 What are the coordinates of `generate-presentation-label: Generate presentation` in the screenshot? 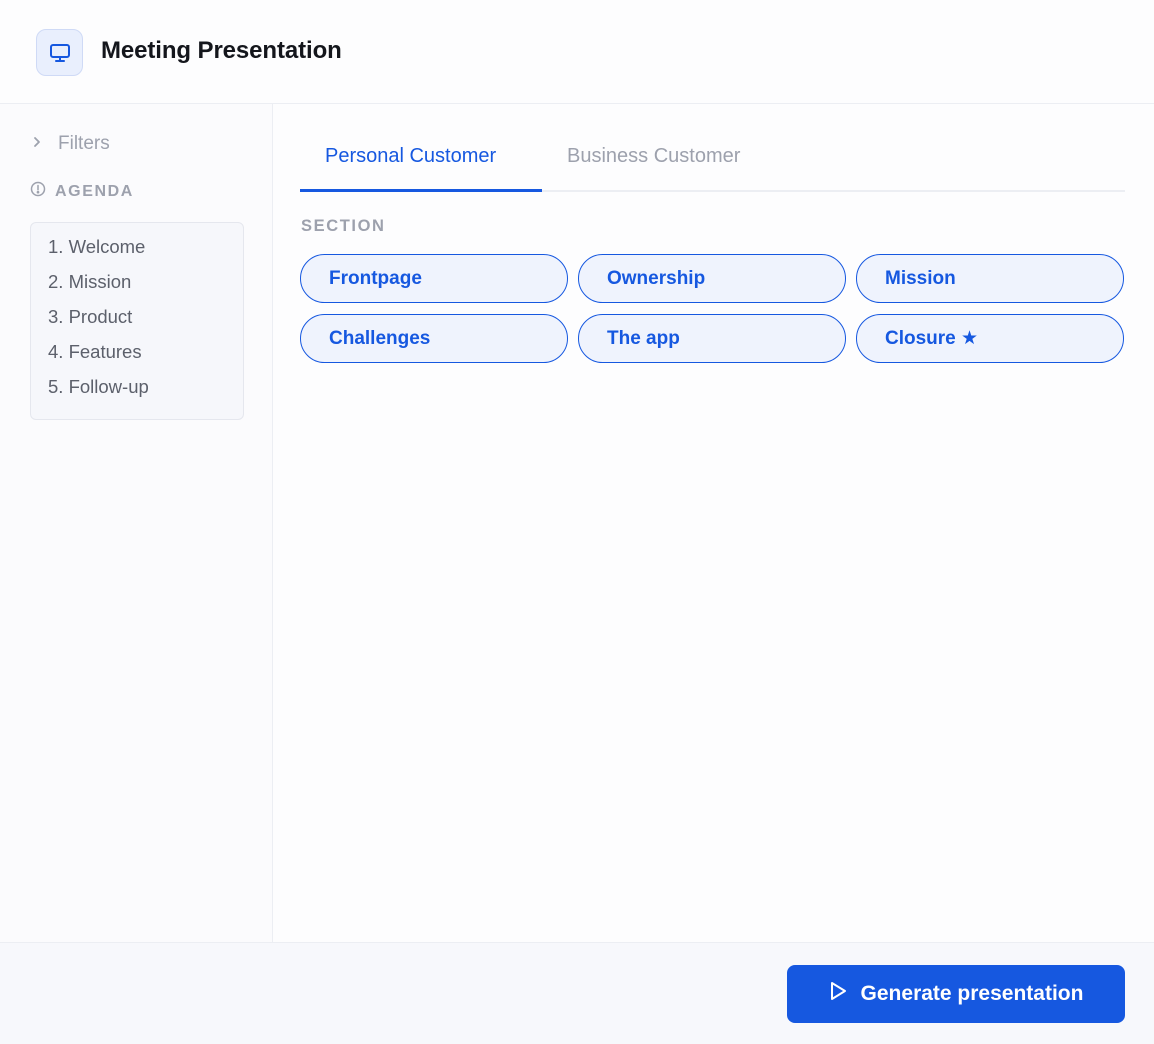 It's located at (972, 993).